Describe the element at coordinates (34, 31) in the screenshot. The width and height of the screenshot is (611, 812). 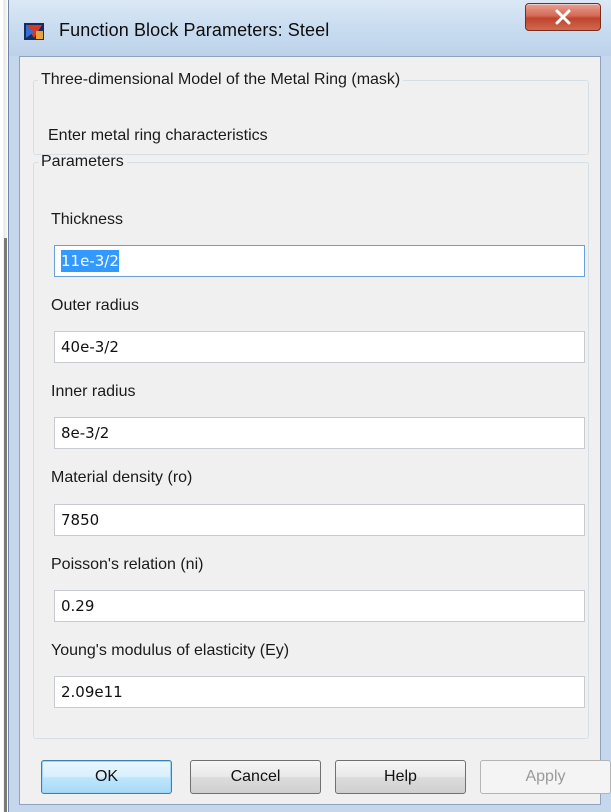
I see `simulink-block-icon` at that location.